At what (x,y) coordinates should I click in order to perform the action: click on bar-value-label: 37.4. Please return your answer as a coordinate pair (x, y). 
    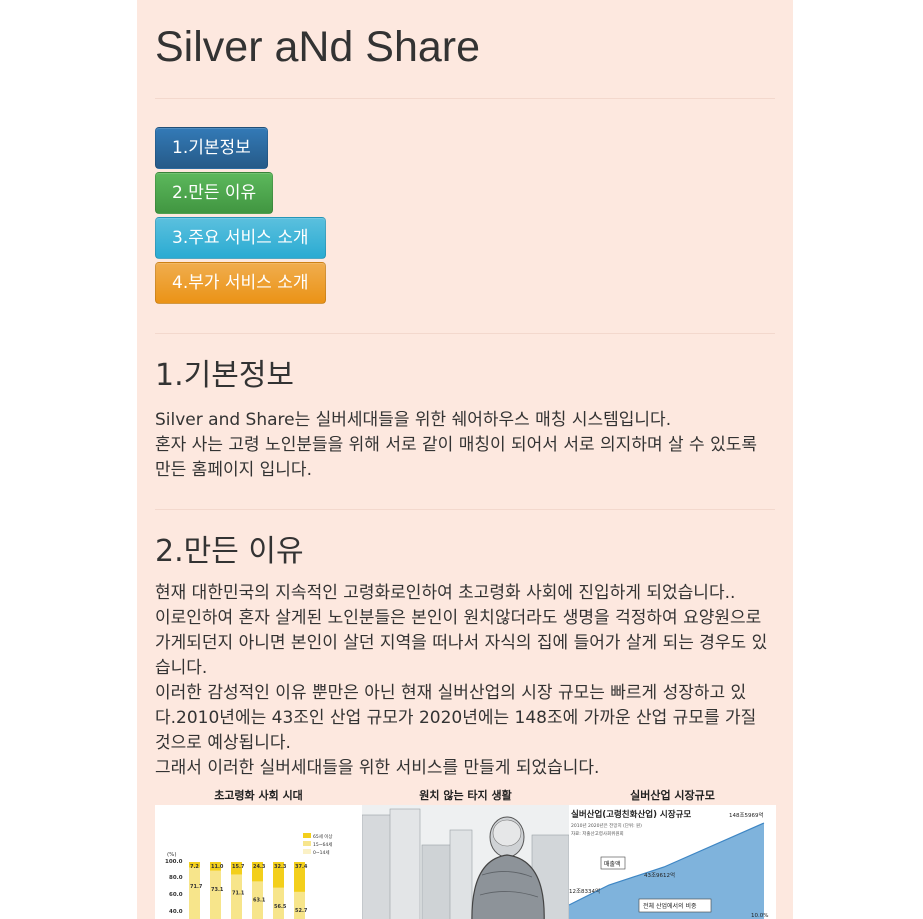
    Looking at the image, I should click on (301, 867).